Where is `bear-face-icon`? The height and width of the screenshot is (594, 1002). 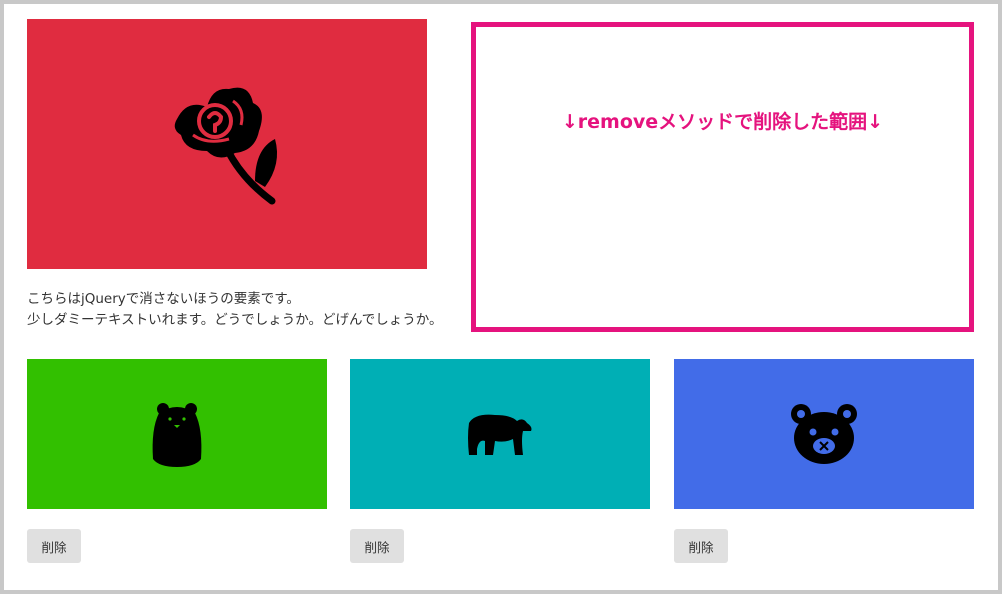
bear-face-icon is located at coordinates (824, 434).